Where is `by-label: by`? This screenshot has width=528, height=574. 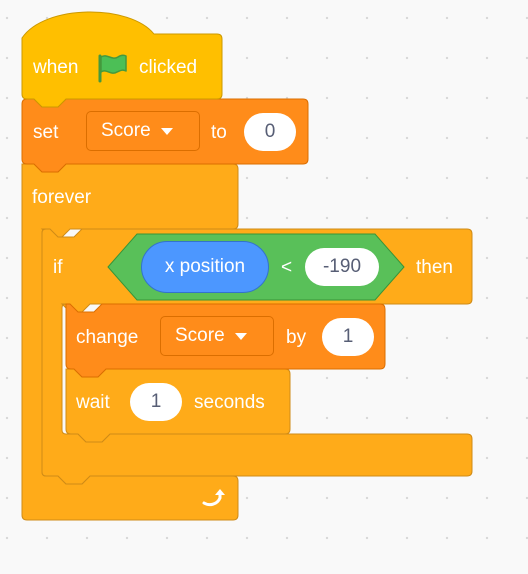 by-label: by is located at coordinates (296, 337).